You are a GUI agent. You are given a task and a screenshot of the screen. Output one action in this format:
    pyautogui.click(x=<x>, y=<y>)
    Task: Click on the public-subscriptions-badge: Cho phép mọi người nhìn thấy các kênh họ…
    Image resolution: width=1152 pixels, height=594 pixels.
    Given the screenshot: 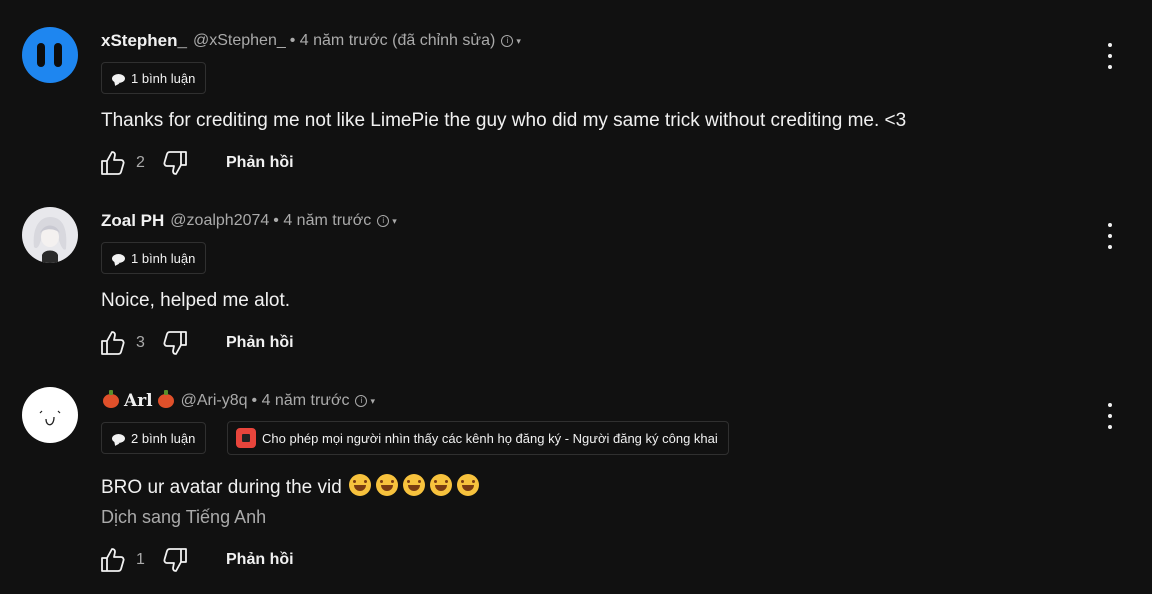 What is the action you would take?
    pyautogui.click(x=478, y=438)
    